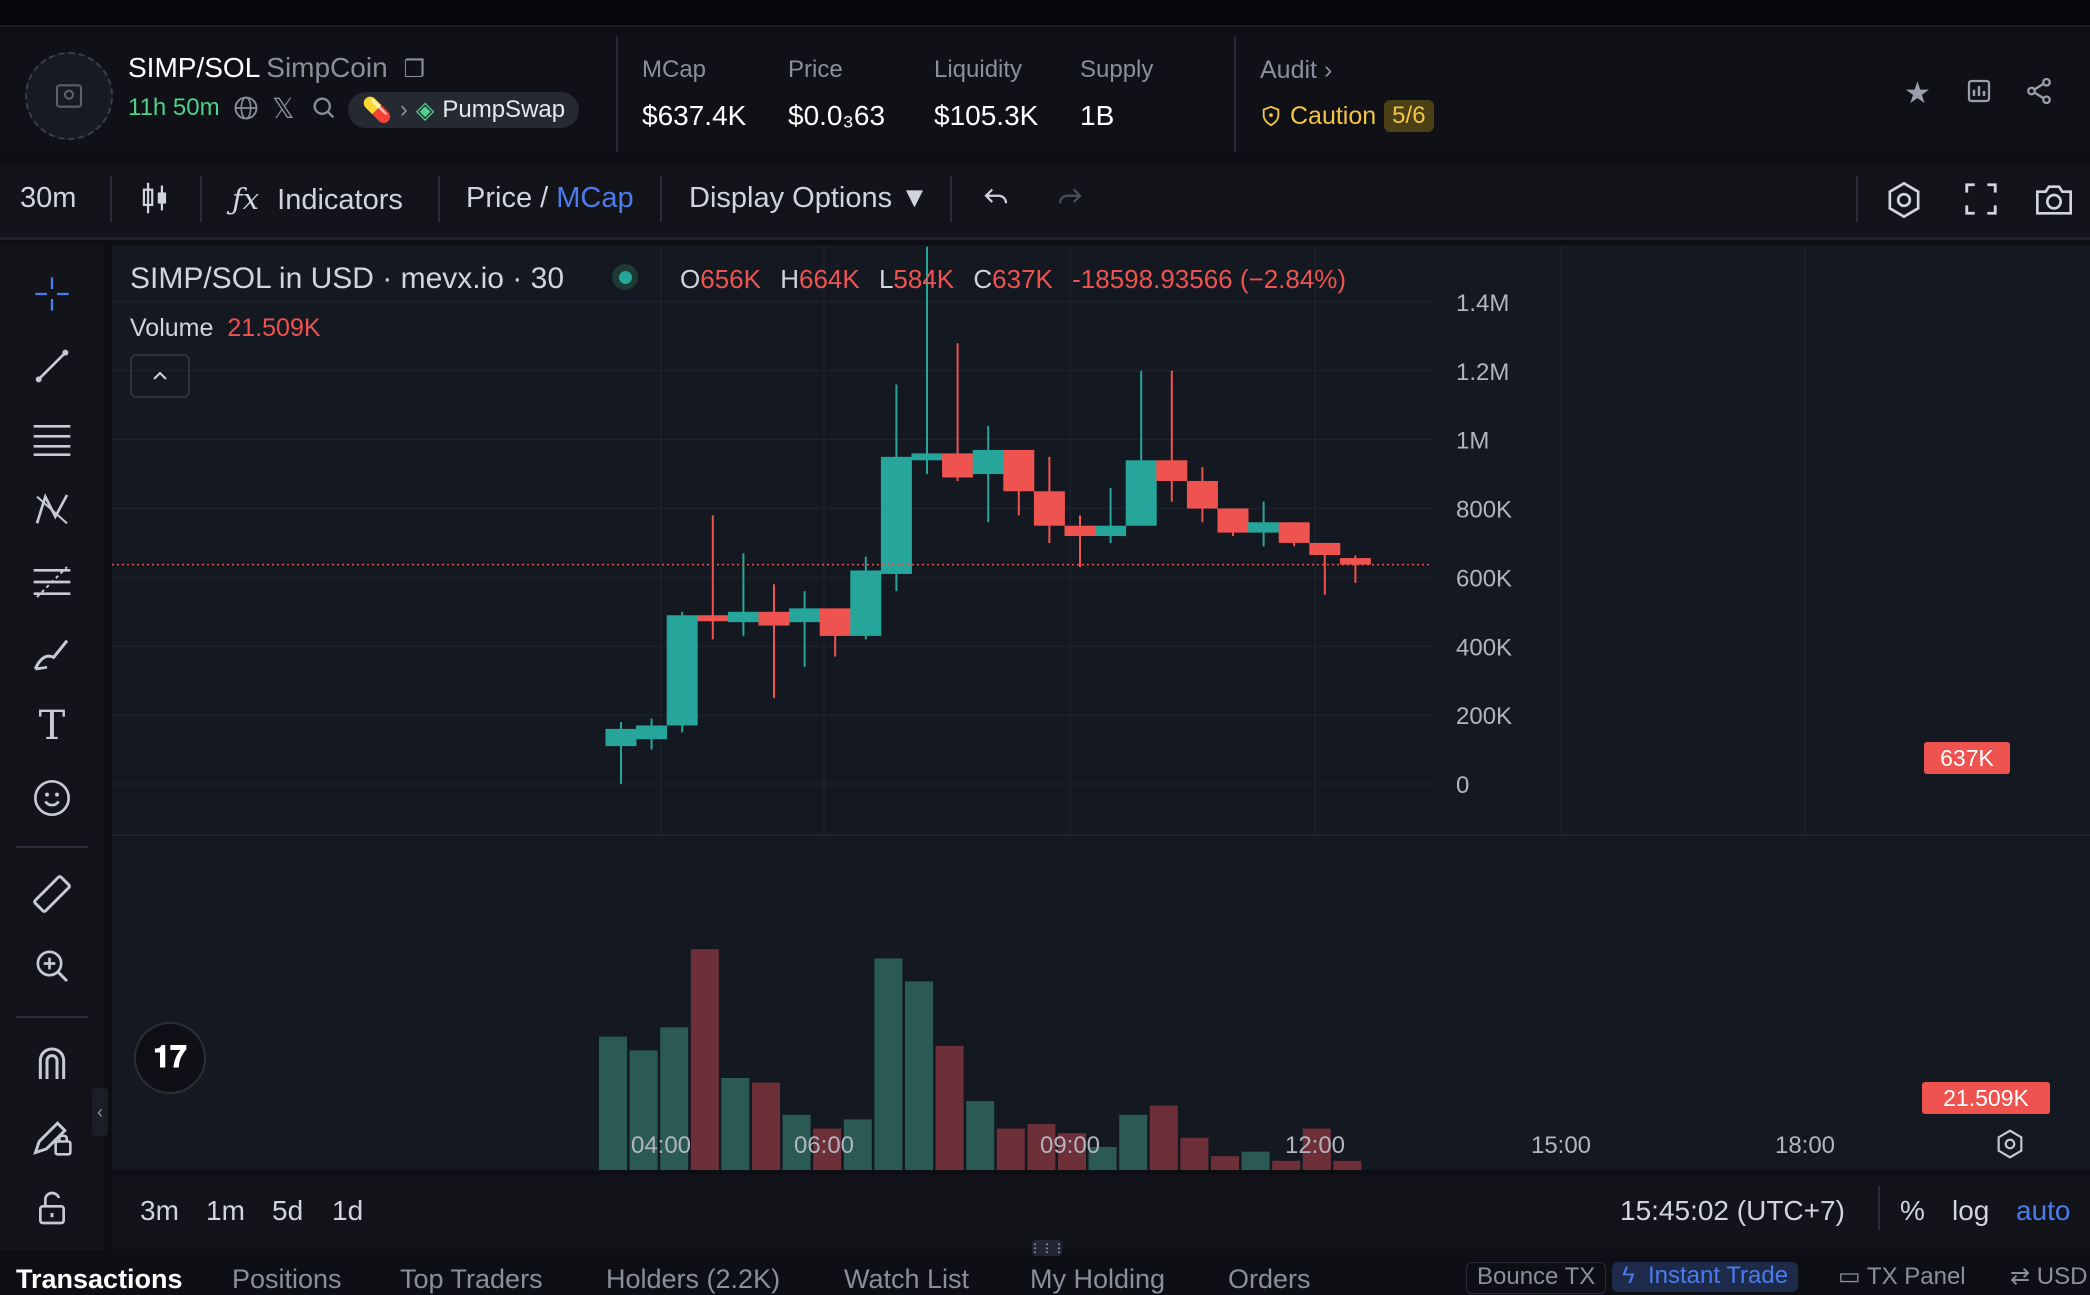 This screenshot has width=2090, height=1295. Describe the element at coordinates (693, 1279) in the screenshot. I see `tab-holders: Holders (2.2K)` at that location.